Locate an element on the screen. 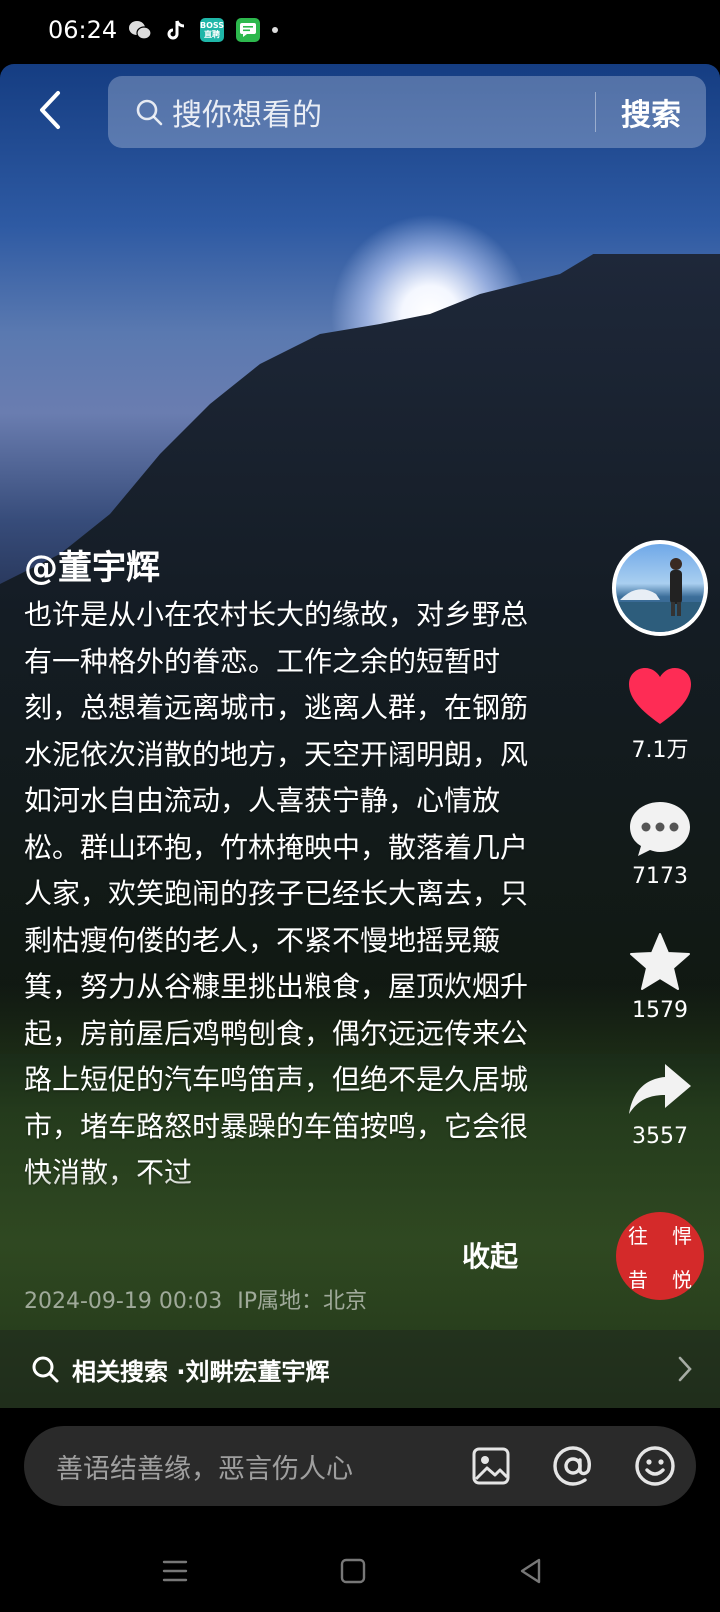 This screenshot has width=720, height=1612. search-button: 搜索 is located at coordinates (651, 112).